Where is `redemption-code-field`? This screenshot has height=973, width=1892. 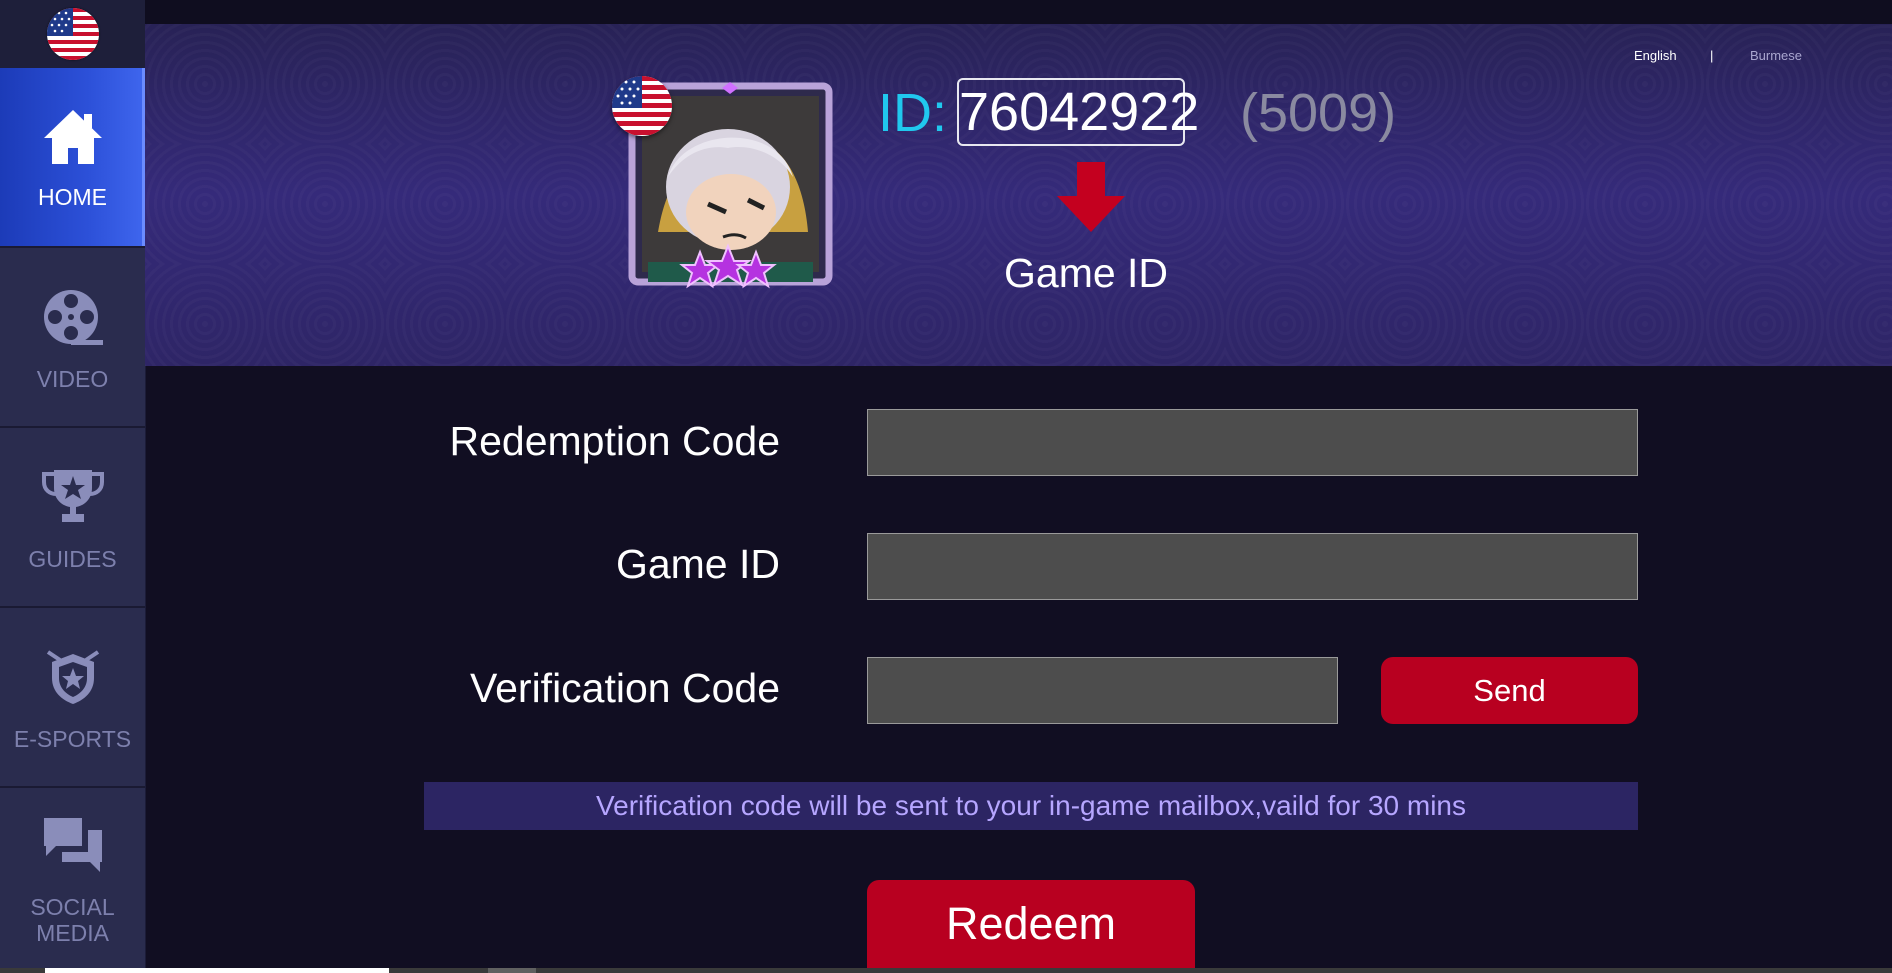
redemption-code-field is located at coordinates (1252, 442).